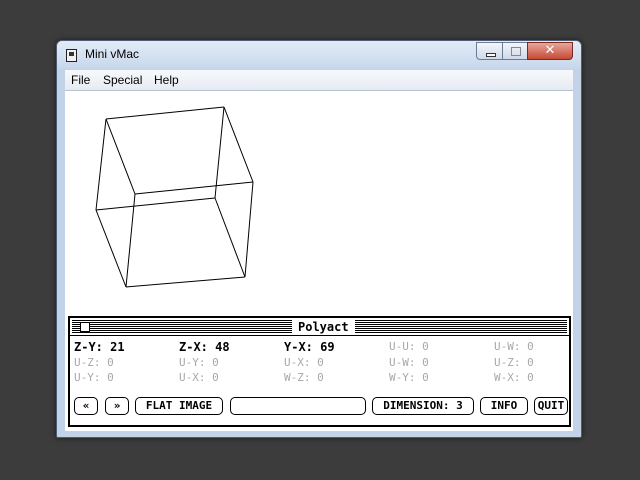  I want to click on rotation-value: W-Z: 0, so click(304, 377).